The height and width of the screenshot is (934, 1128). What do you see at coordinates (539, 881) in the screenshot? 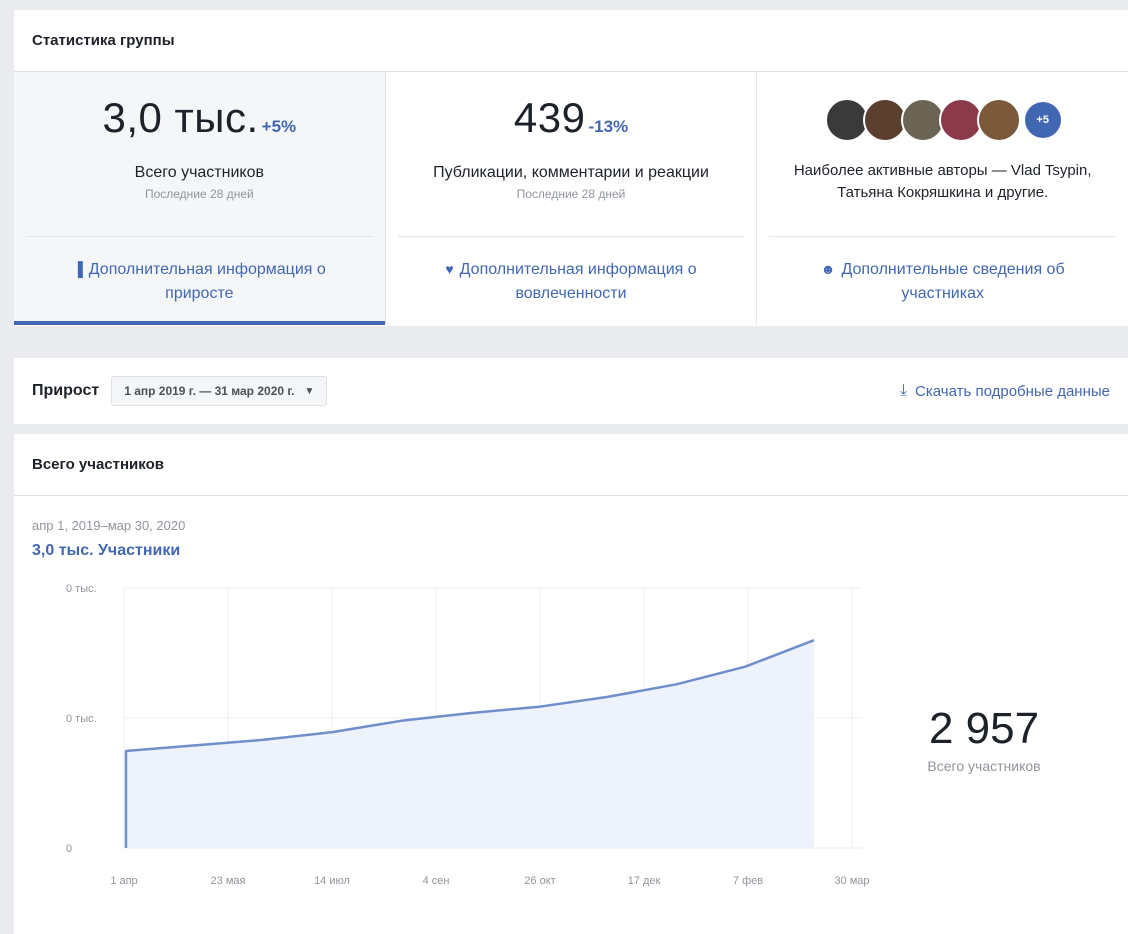
I see `x-tick-label: 26 окт` at bounding box center [539, 881].